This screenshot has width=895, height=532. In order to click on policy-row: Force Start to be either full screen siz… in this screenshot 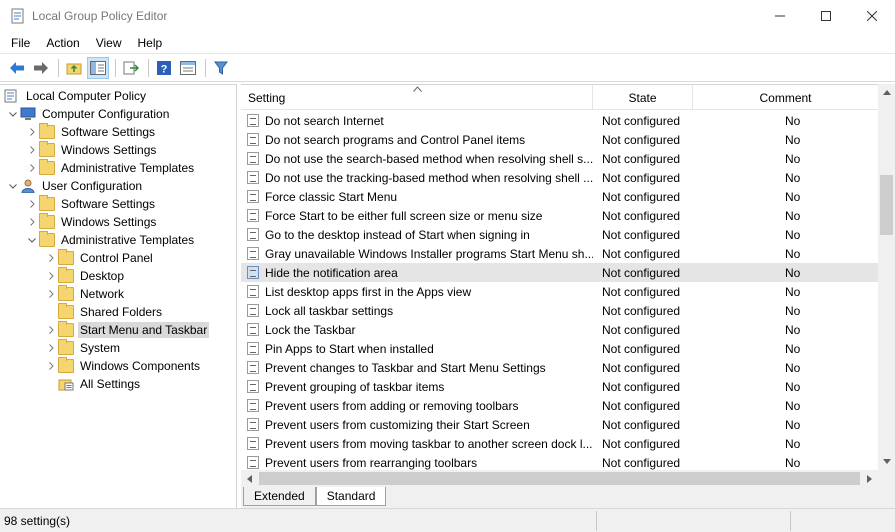, I will do `click(559, 215)`.